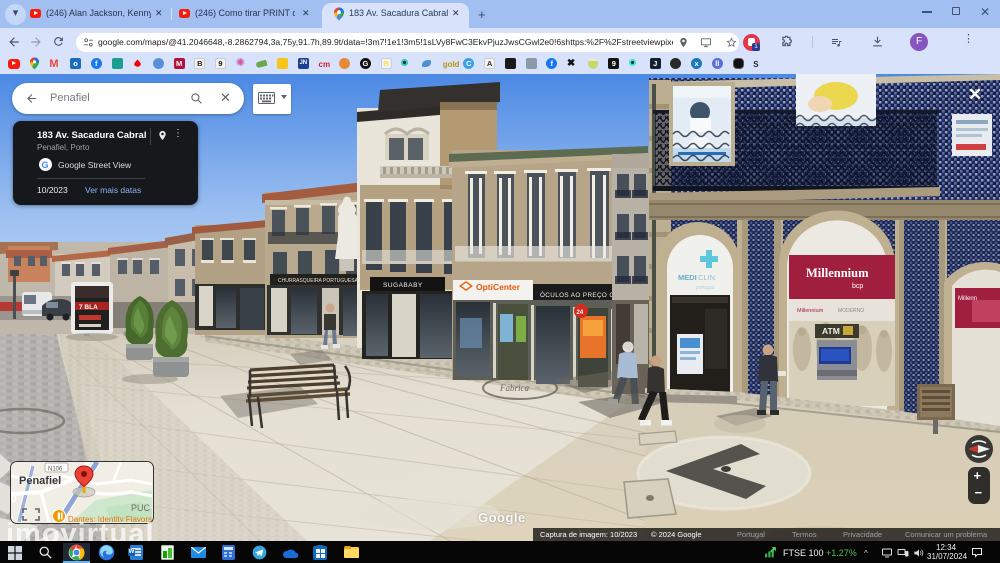 This screenshot has height=563, width=1000. What do you see at coordinates (831, 331) in the screenshot?
I see `svg-text: ATM` at bounding box center [831, 331].